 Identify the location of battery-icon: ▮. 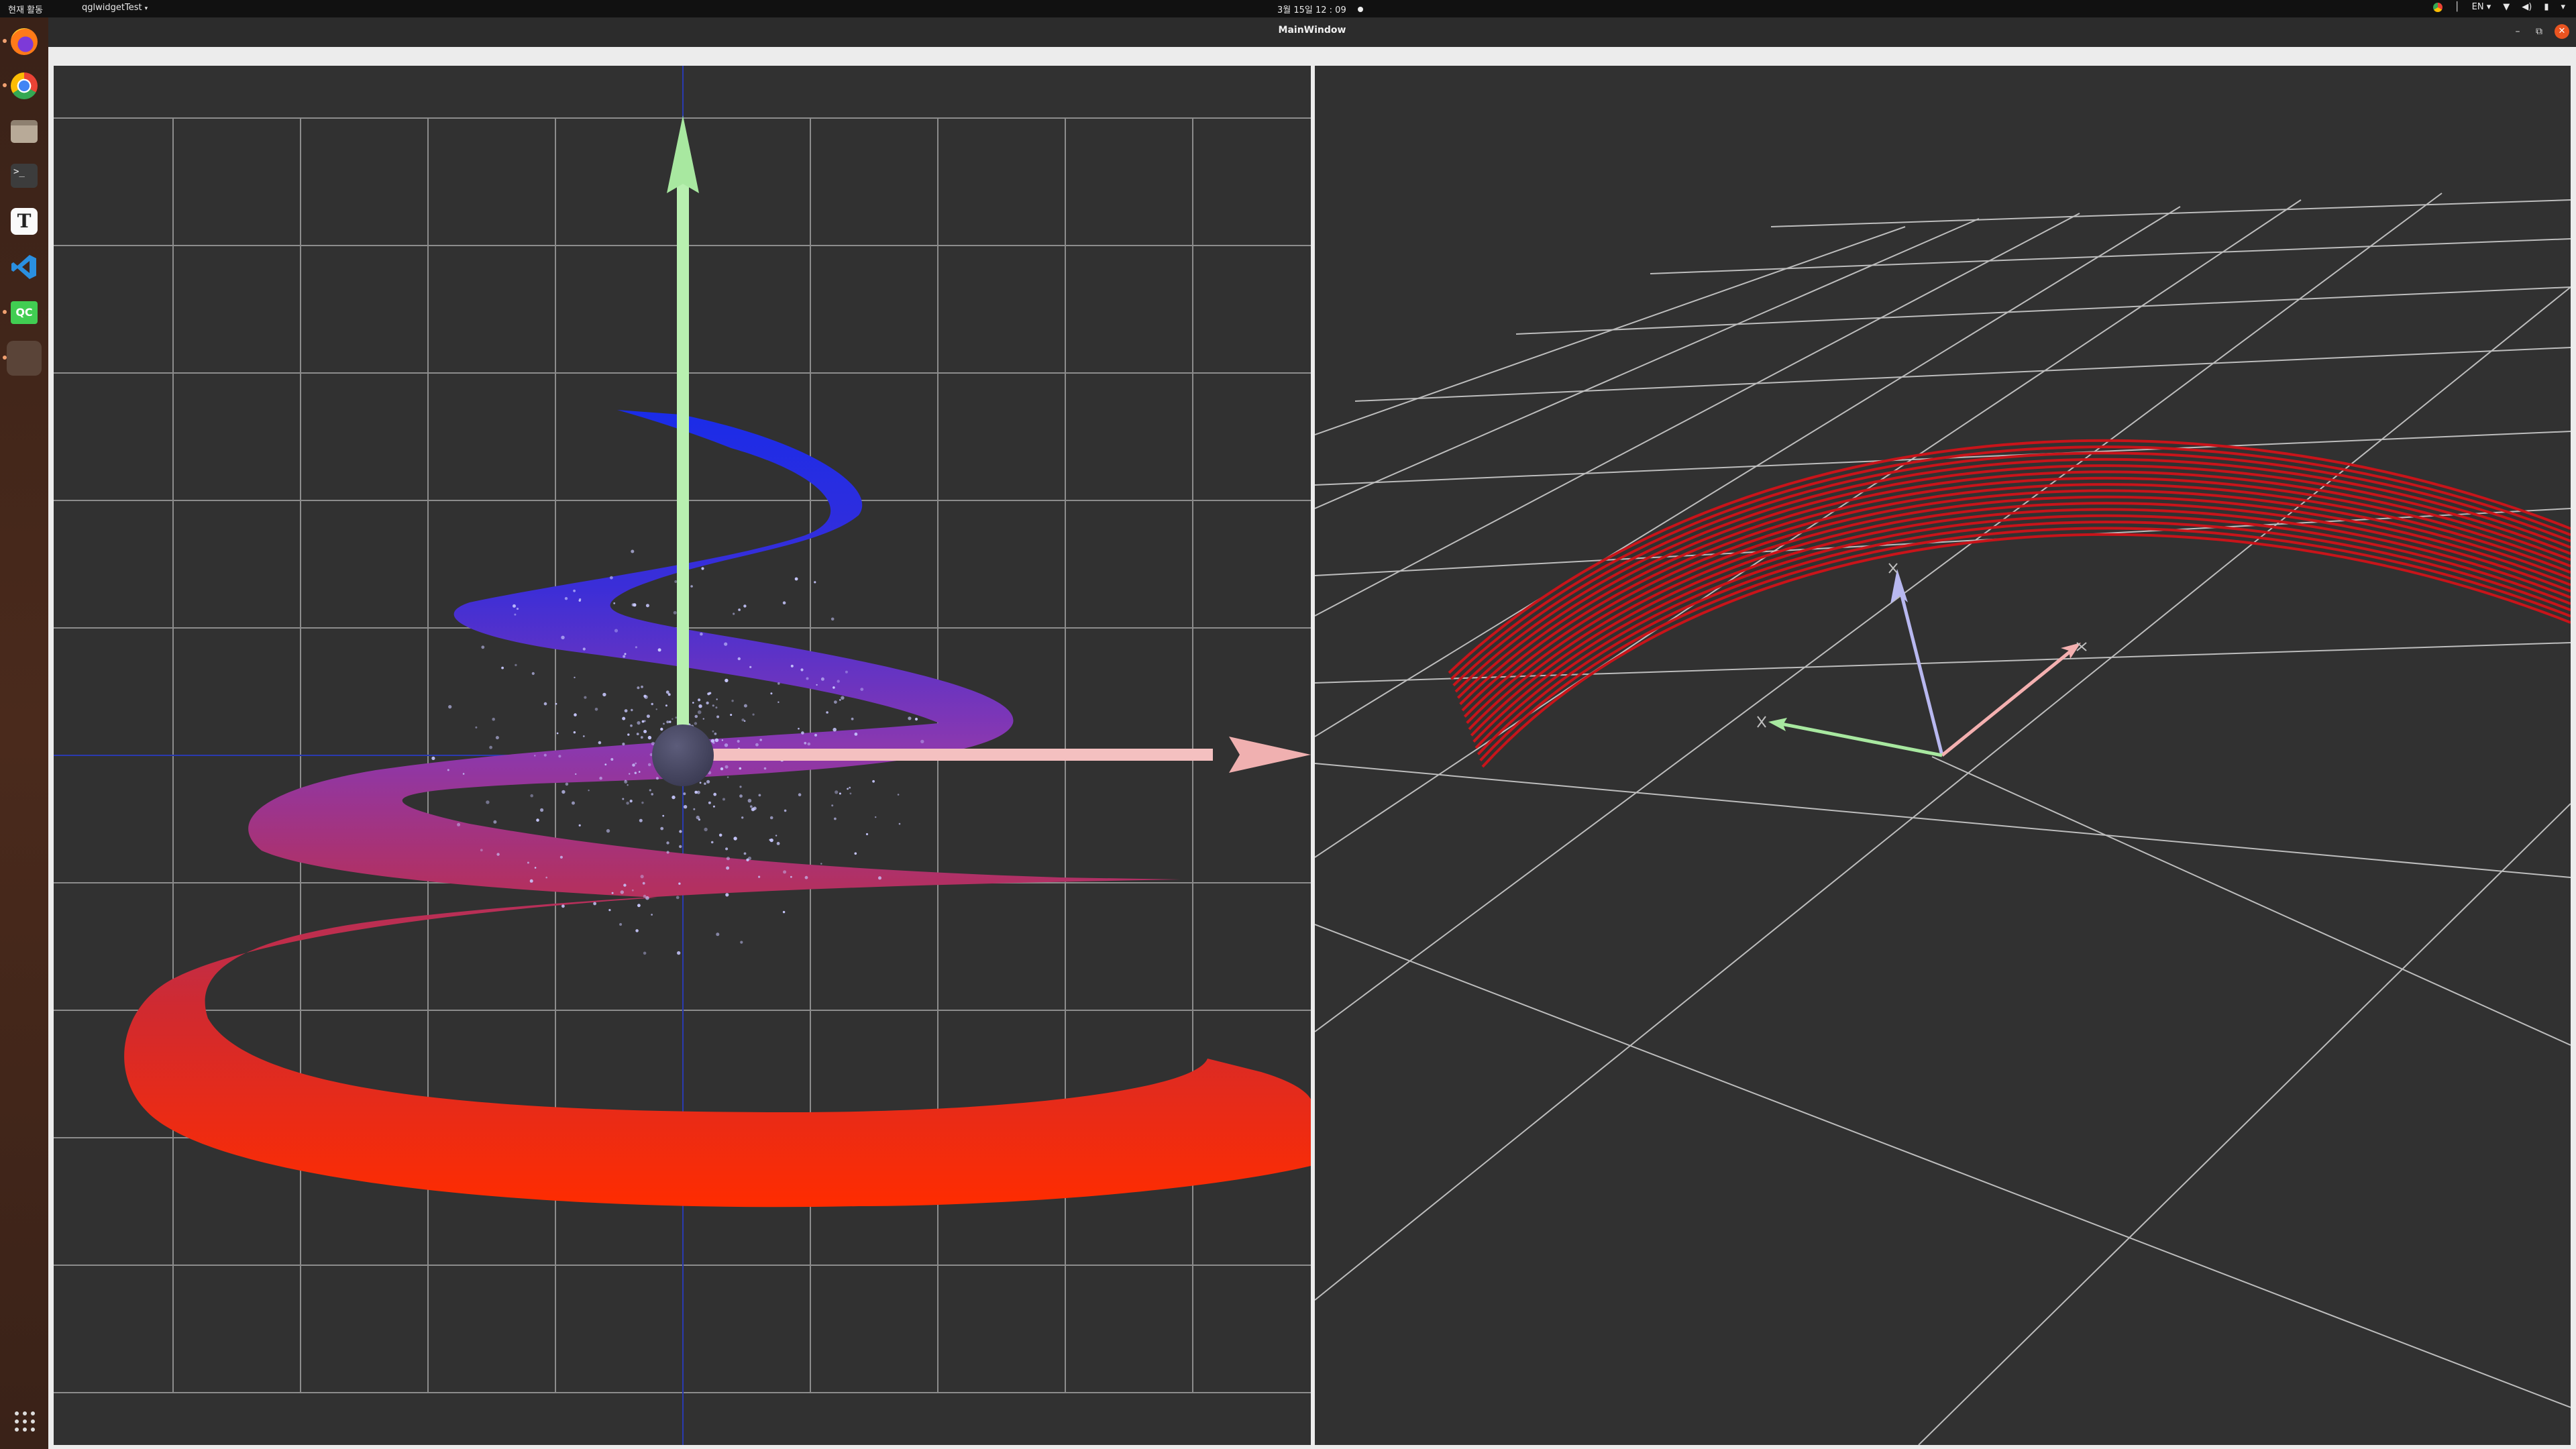
(2546, 7).